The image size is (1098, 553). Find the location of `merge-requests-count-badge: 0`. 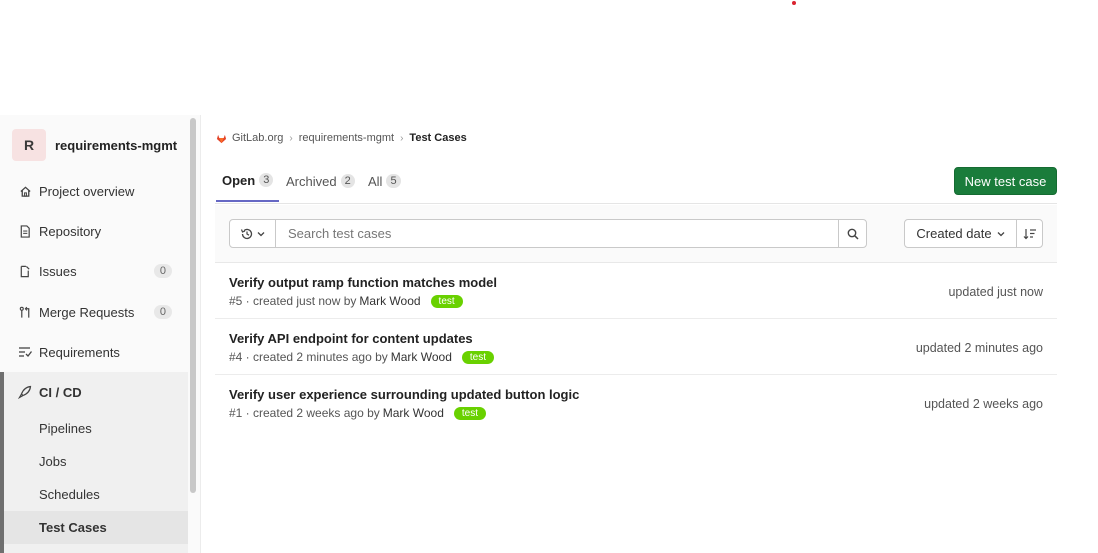

merge-requests-count-badge: 0 is located at coordinates (162, 312).